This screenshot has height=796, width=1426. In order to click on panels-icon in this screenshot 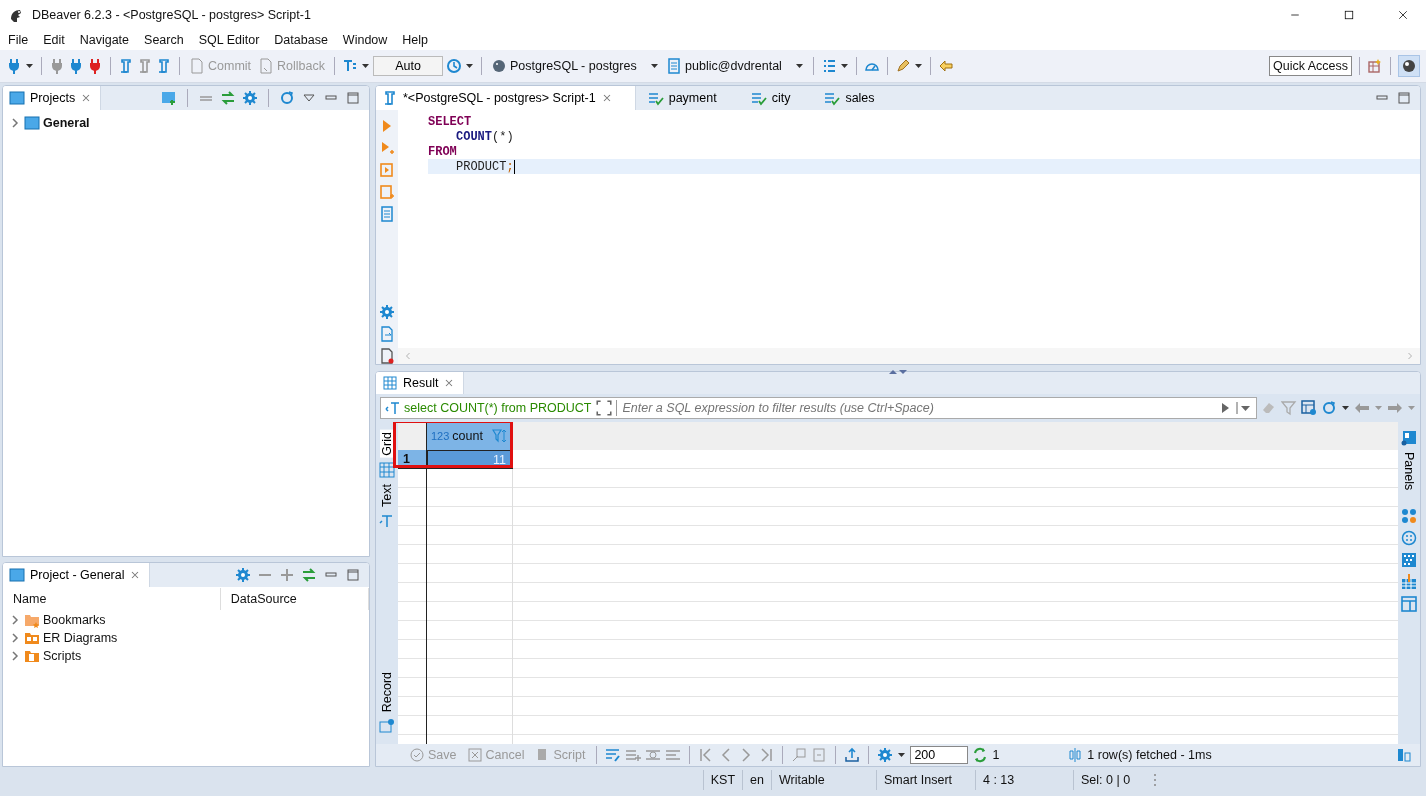, I will do `click(1409, 438)`.